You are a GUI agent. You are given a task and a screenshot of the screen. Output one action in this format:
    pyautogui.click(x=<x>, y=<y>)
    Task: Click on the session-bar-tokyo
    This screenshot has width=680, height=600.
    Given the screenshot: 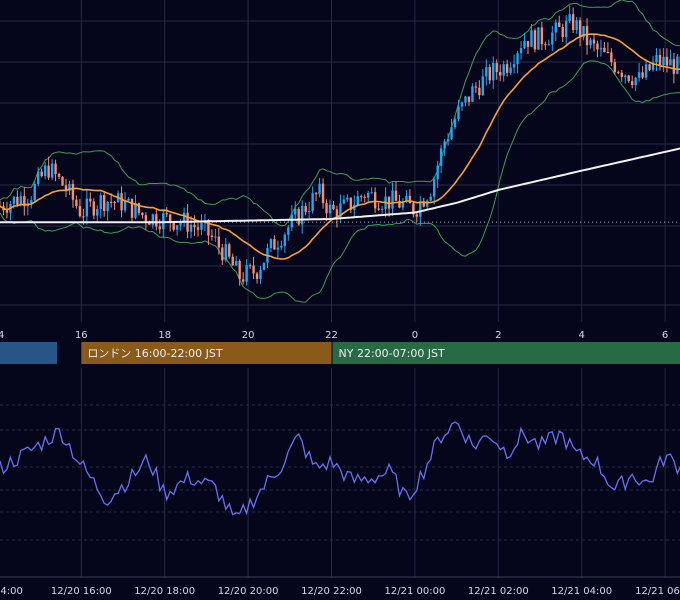 What is the action you would take?
    pyautogui.click(x=28, y=353)
    